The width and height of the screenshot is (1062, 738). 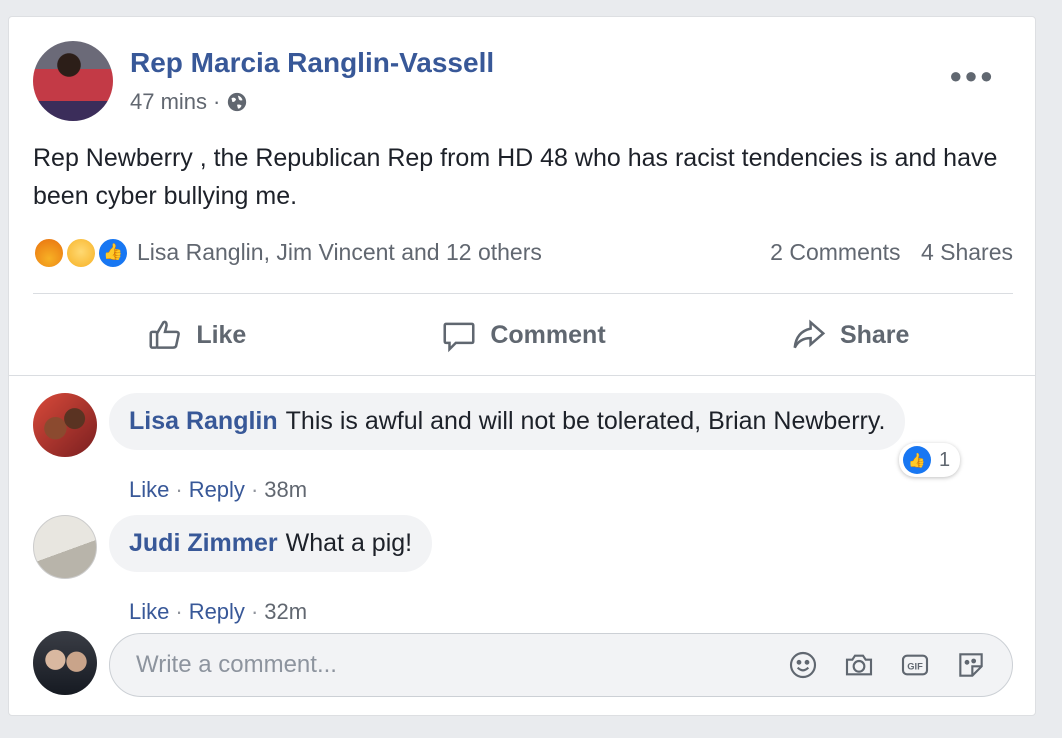 I want to click on engagement-counts: 2 Comments 4 Shares, so click(x=891, y=252).